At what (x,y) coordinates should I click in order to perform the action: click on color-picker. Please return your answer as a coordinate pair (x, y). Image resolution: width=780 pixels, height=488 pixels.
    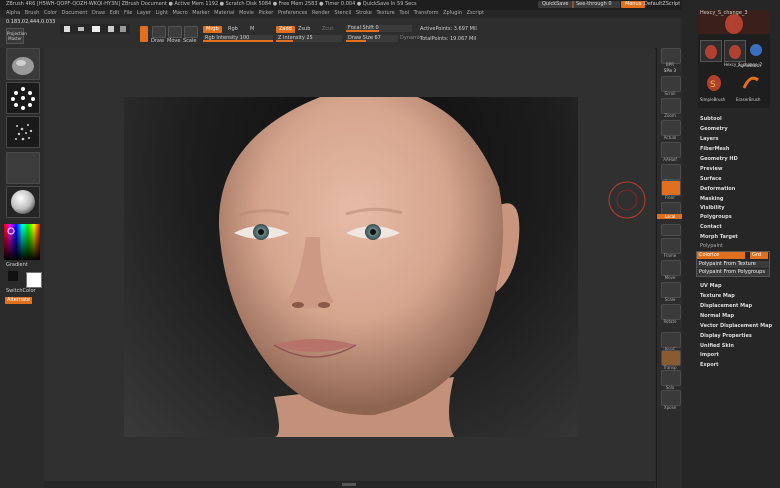
    Looking at the image, I should click on (22, 242).